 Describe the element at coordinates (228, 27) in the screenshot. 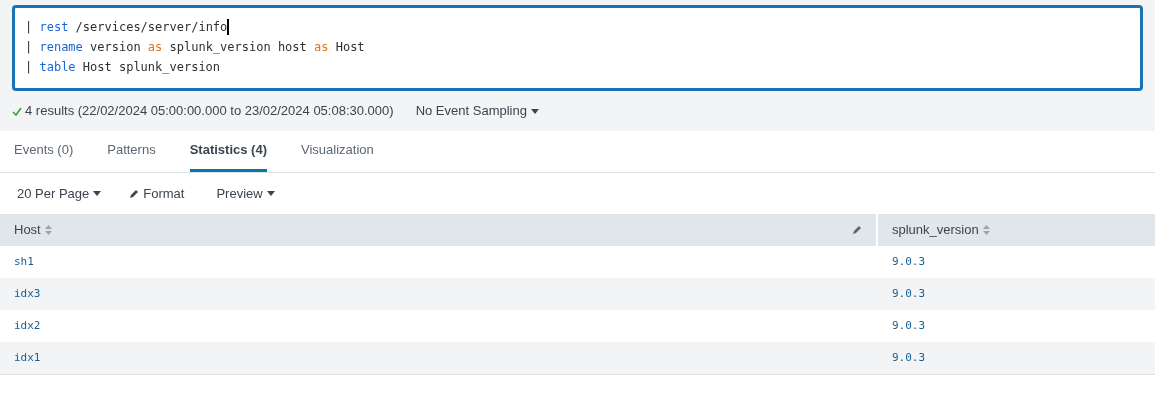

I see `text-cursor` at that location.